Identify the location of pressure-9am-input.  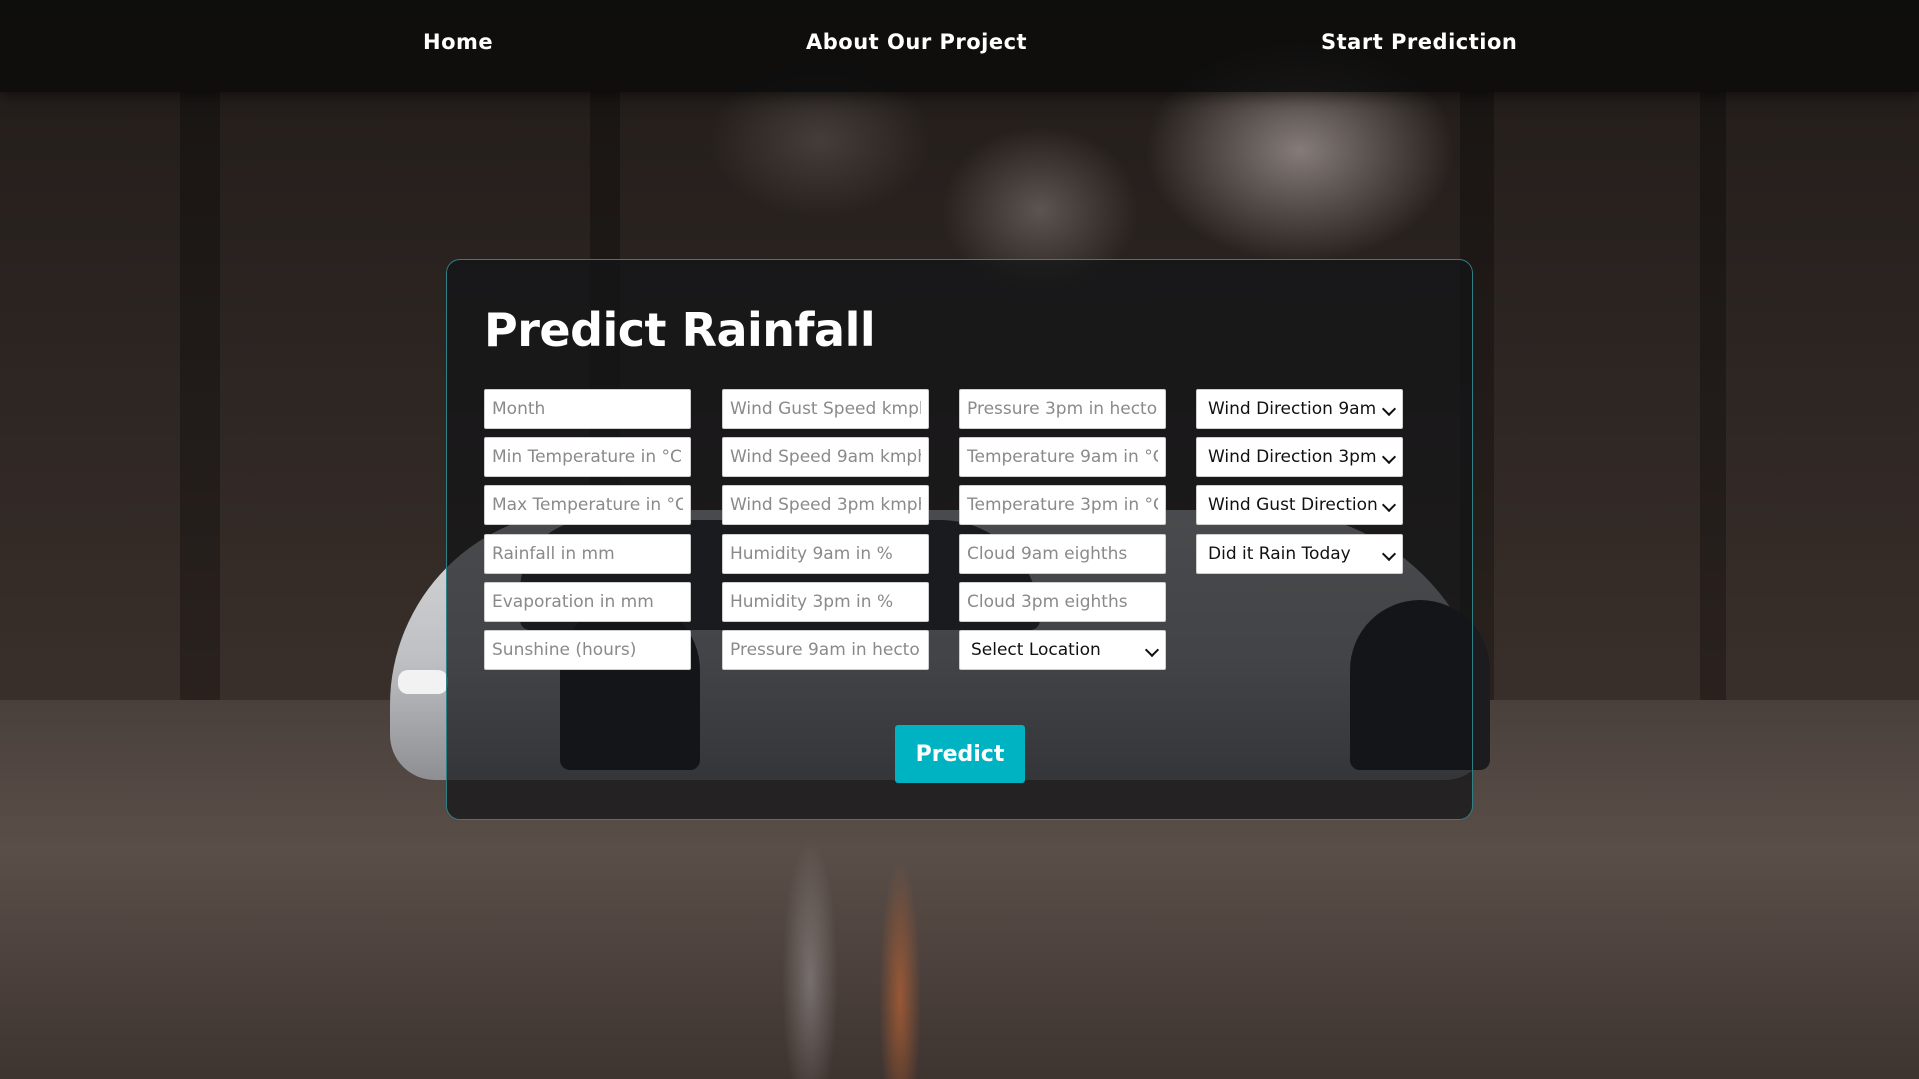
(825, 650).